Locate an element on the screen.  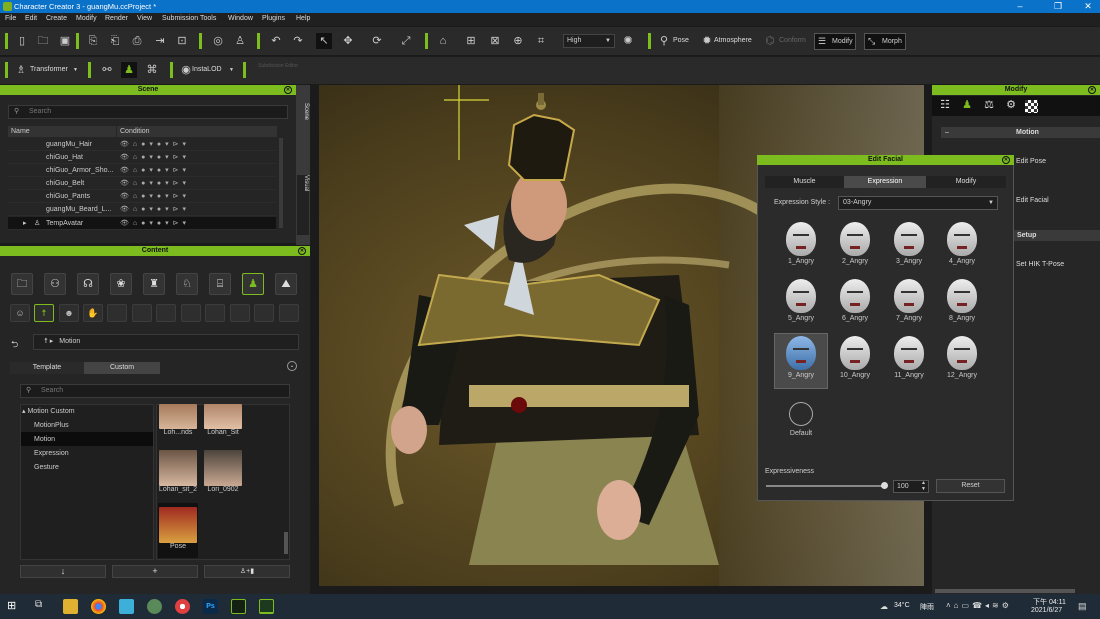
smart-gallery-icon: ◎ is located at coordinates (218, 41).